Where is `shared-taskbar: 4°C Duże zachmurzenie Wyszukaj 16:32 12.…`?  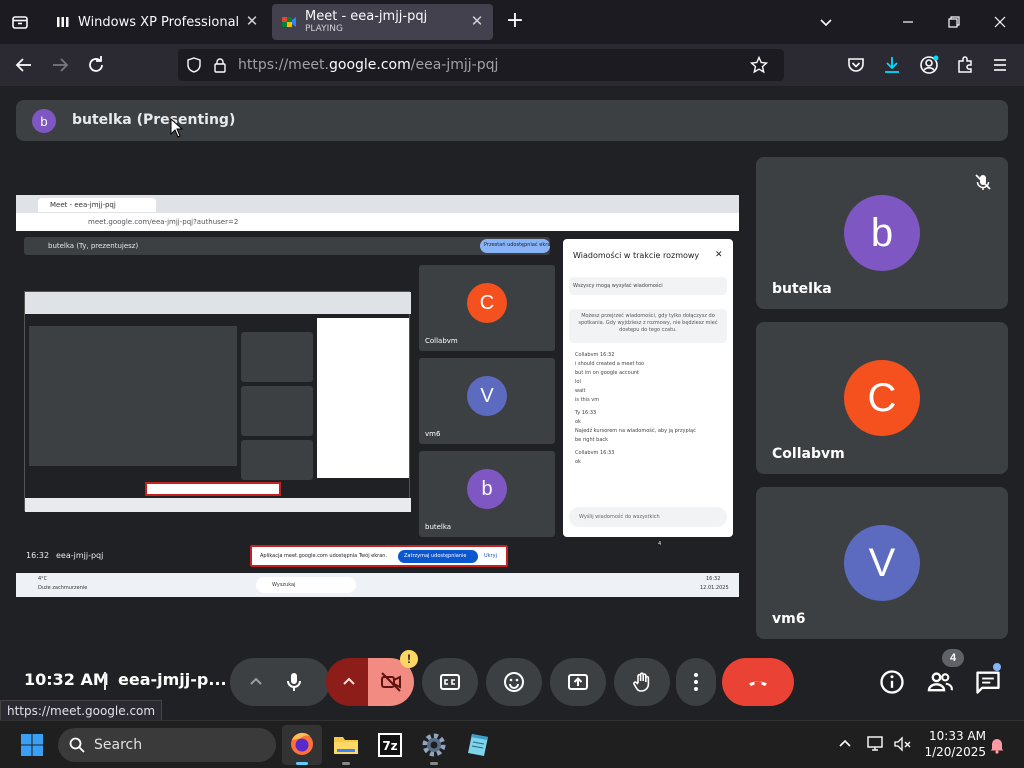
shared-taskbar: 4°C Duże zachmurzenie Wyszukaj 16:32 12.… is located at coordinates (377, 585).